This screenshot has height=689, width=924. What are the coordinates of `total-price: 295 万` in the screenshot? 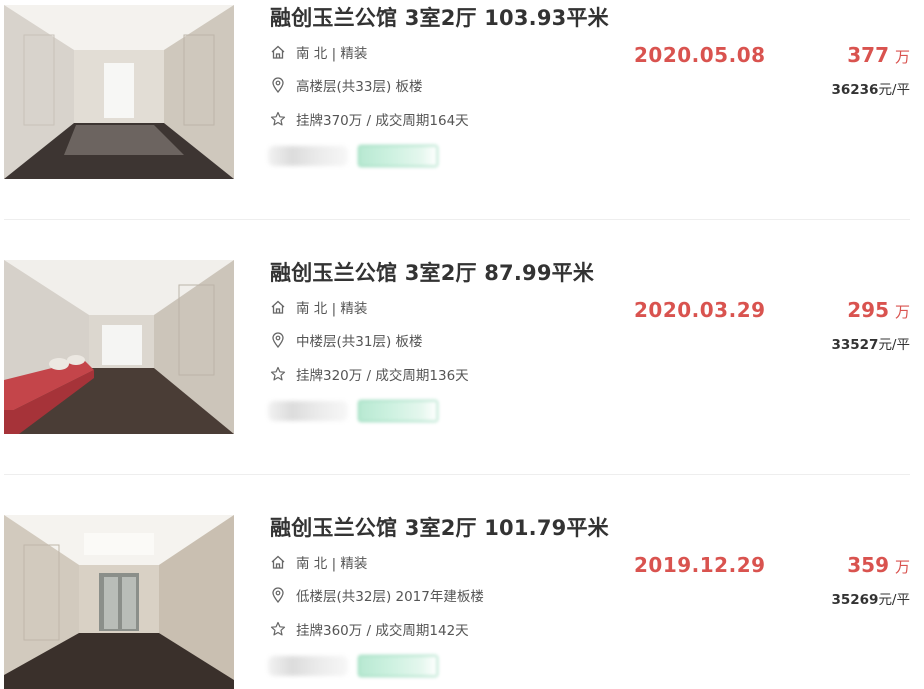 It's located at (878, 310).